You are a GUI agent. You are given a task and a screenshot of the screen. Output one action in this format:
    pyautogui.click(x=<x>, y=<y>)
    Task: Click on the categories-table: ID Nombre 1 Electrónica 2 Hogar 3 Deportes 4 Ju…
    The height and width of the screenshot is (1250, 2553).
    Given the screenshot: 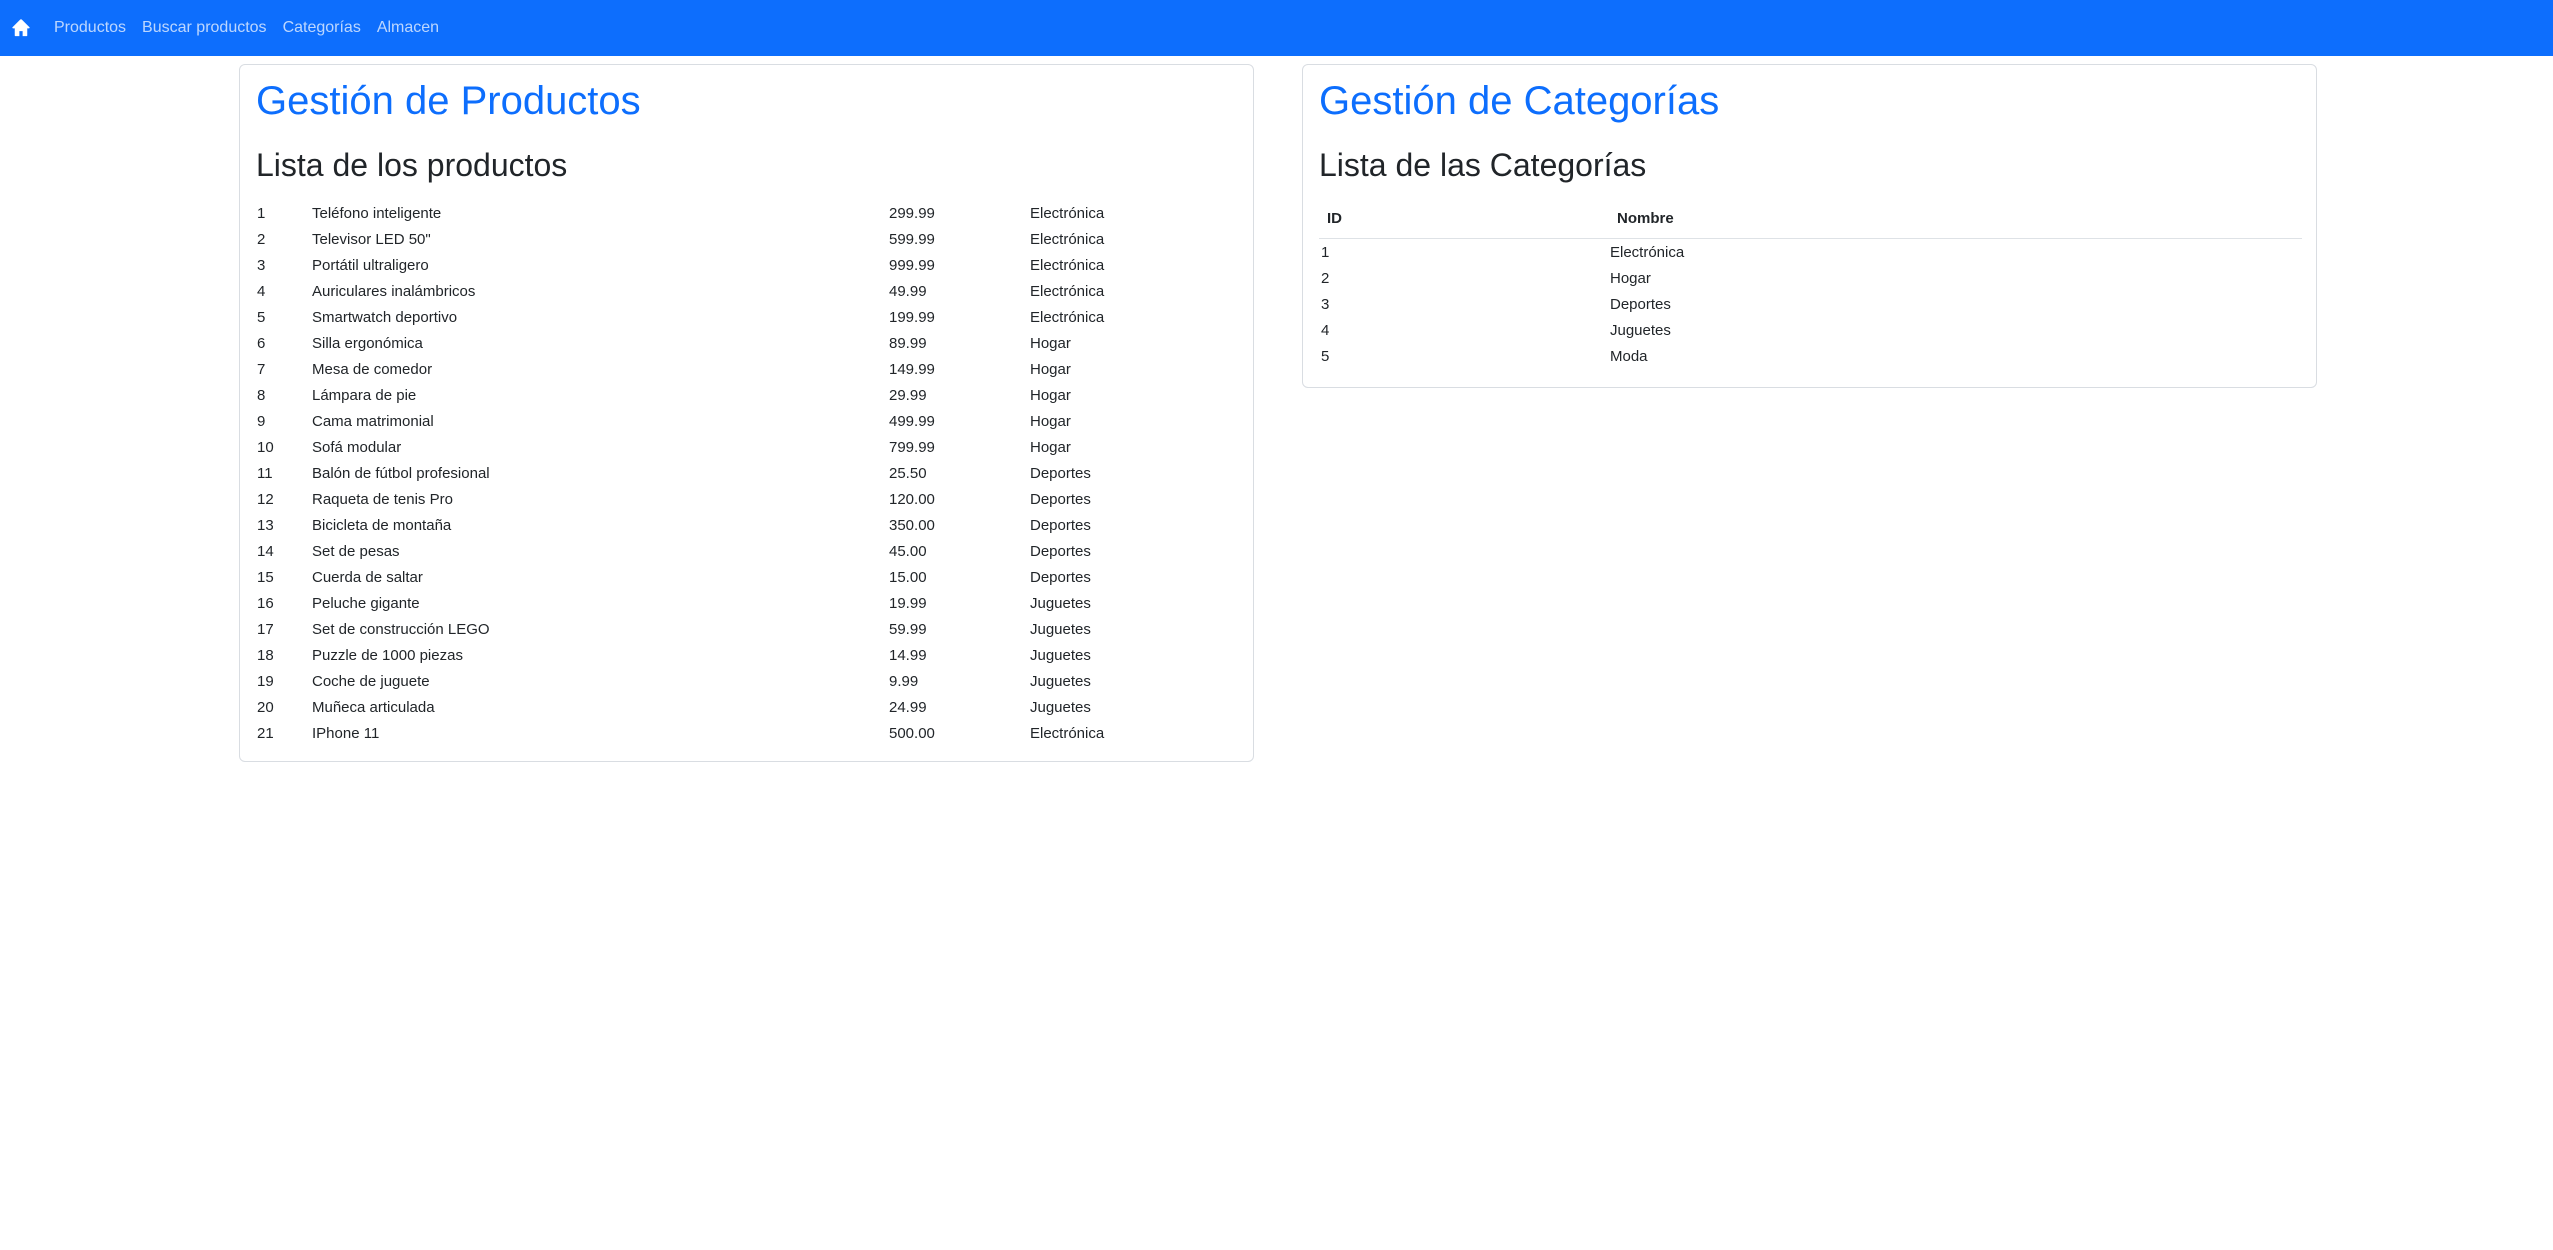 What is the action you would take?
    pyautogui.click(x=1810, y=286)
    